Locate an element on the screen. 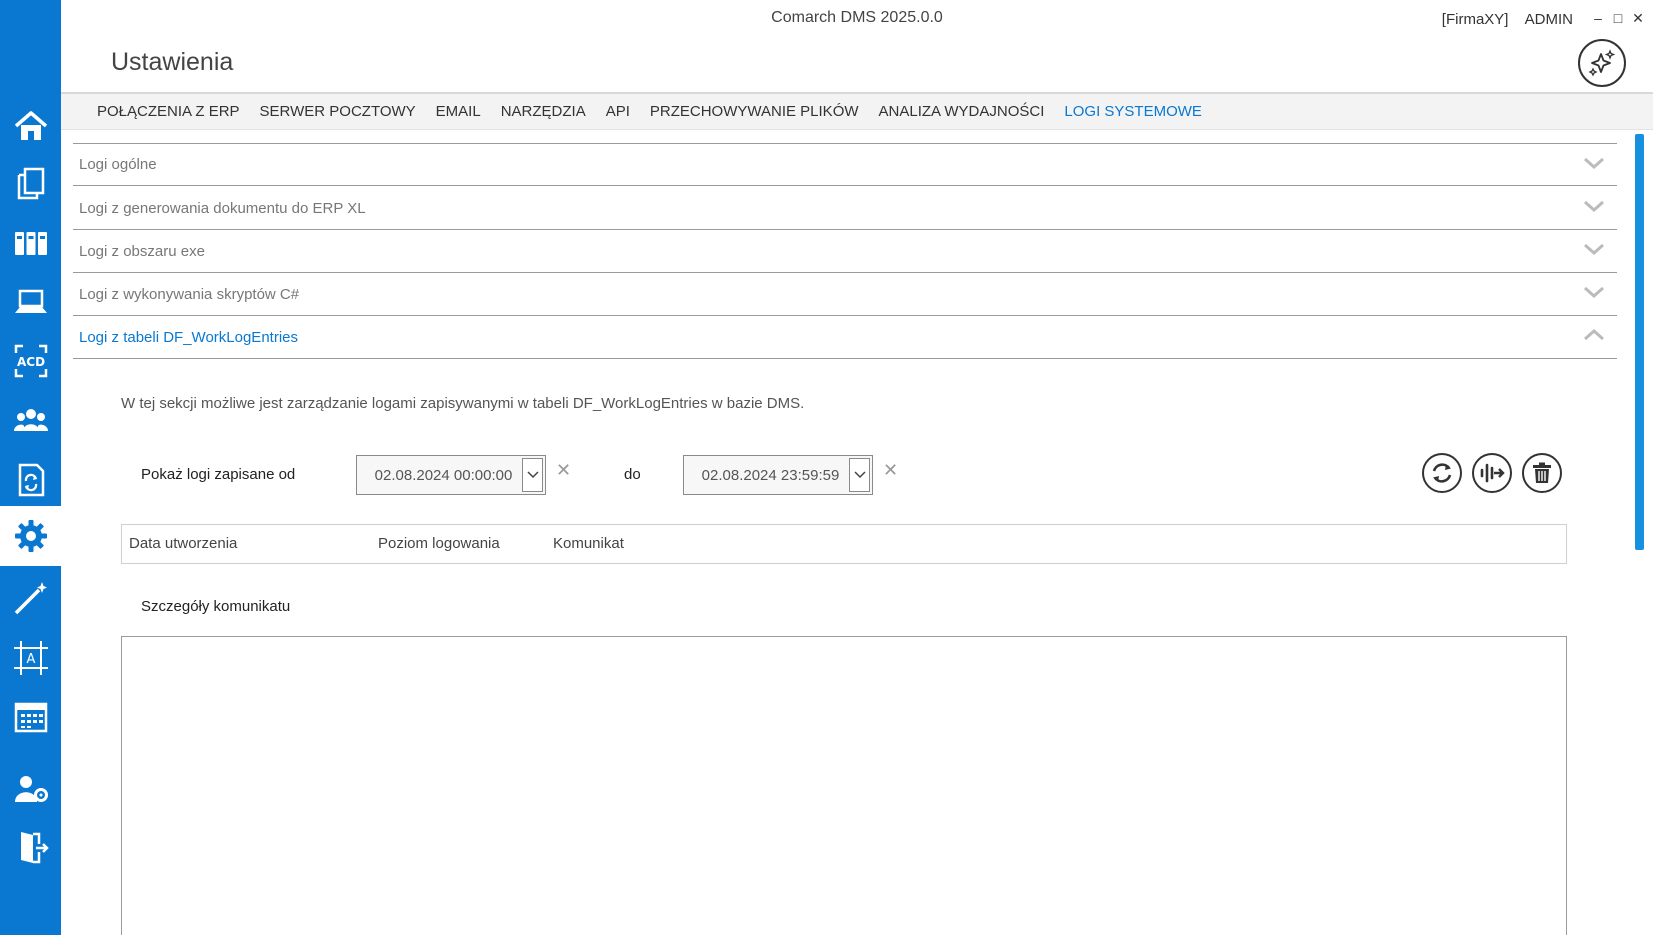 This screenshot has height=935, width=1653. audio-export-icon is located at coordinates (1492, 473).